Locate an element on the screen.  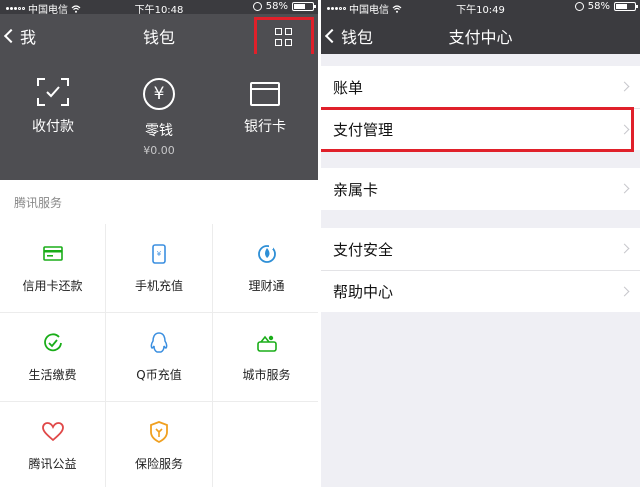
services-section-title: 腾讯服务 is located at coordinates (159, 202).